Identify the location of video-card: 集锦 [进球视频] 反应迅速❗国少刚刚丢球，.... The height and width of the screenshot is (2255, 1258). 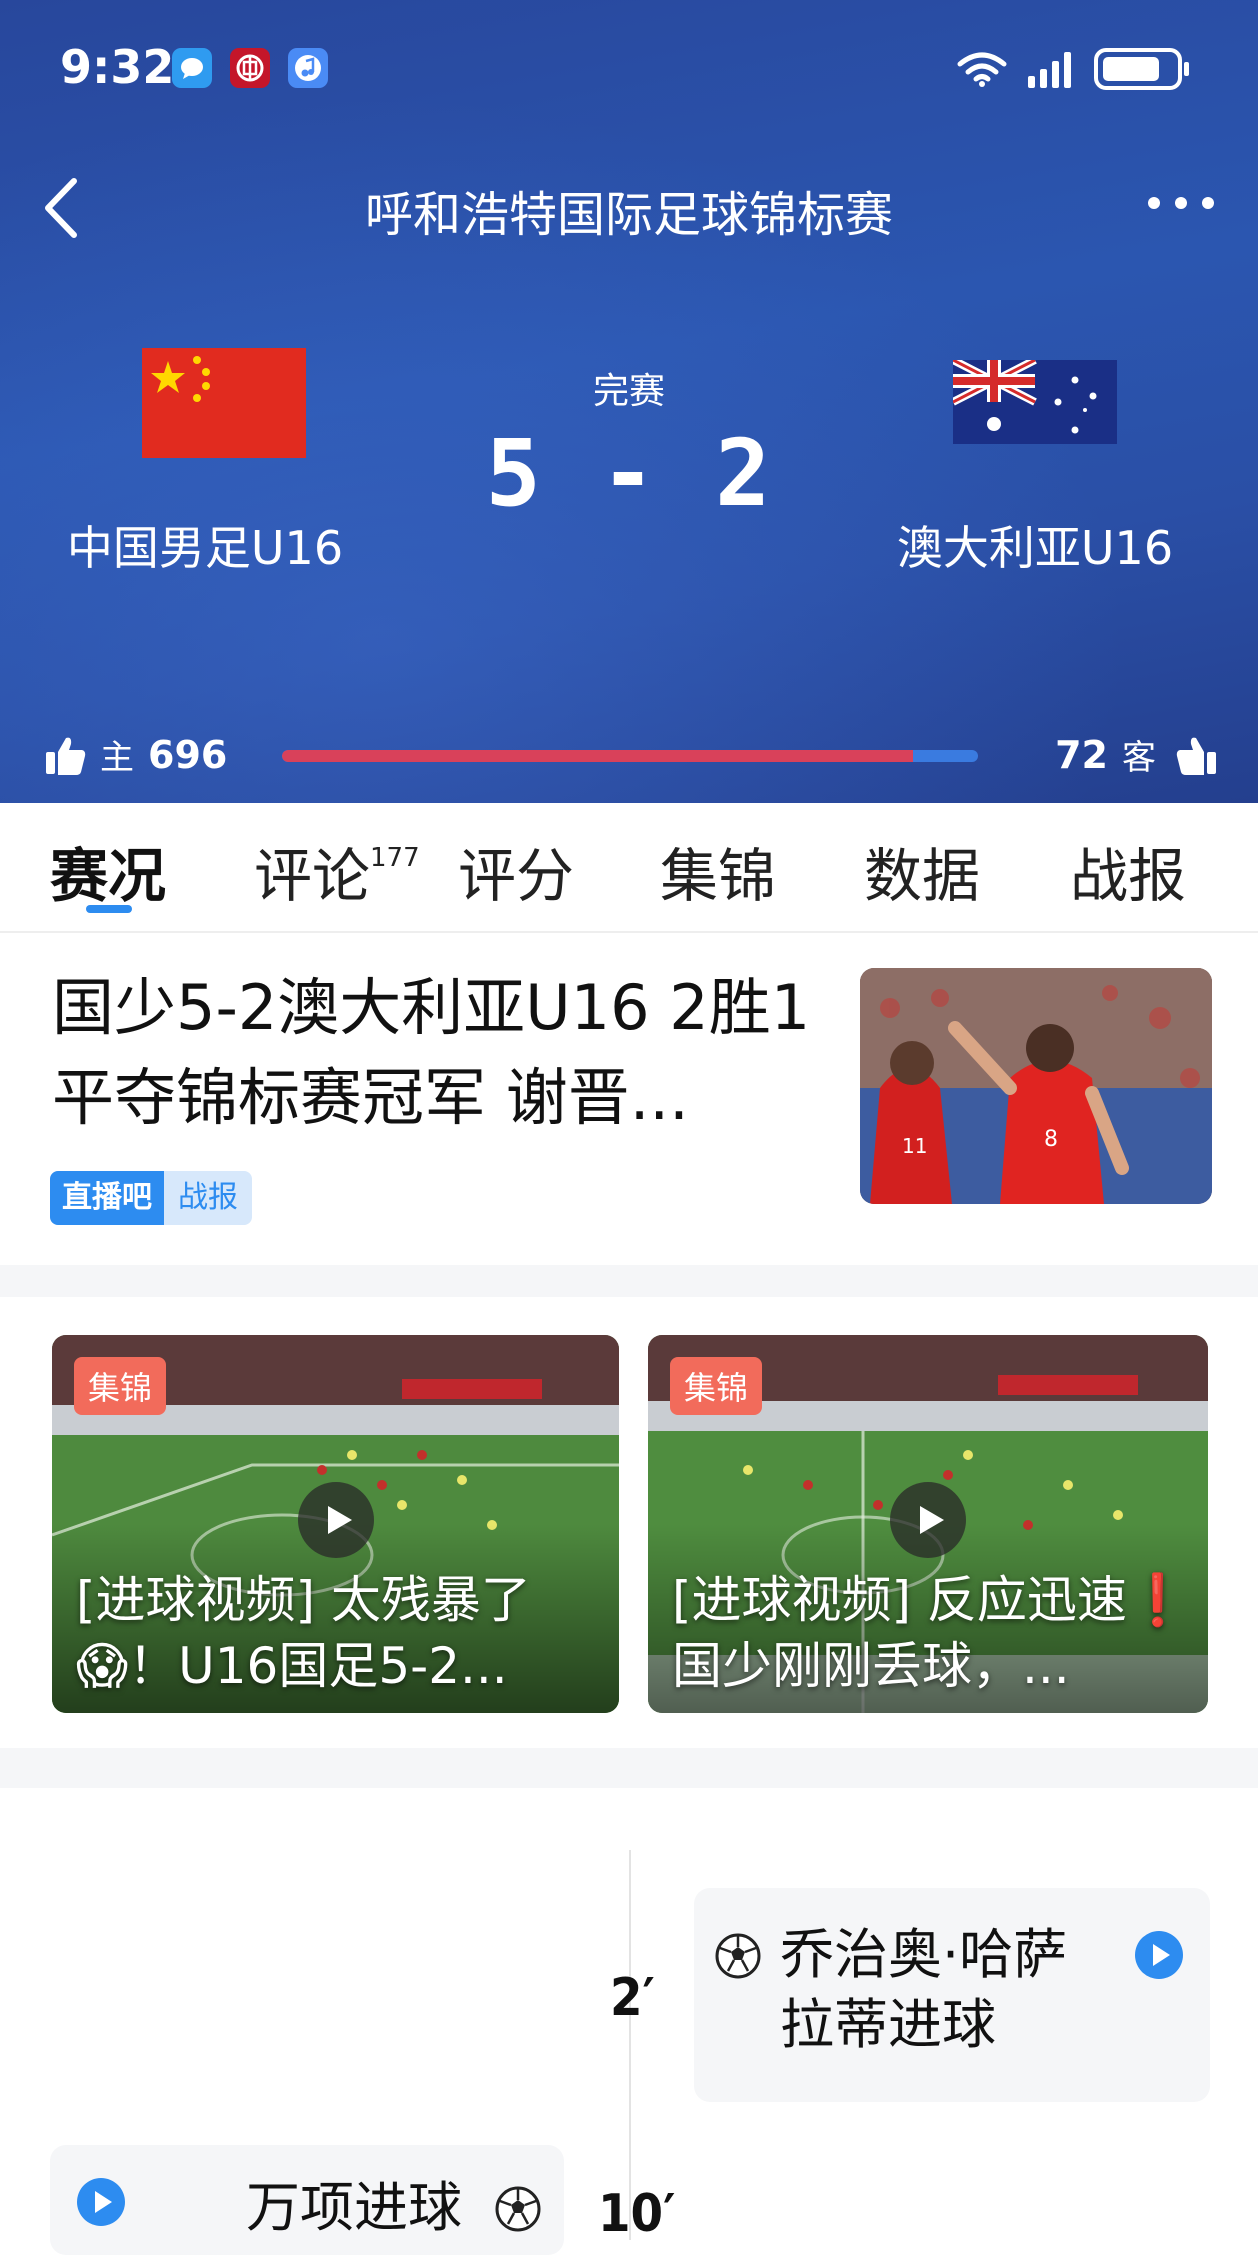
(928, 1524).